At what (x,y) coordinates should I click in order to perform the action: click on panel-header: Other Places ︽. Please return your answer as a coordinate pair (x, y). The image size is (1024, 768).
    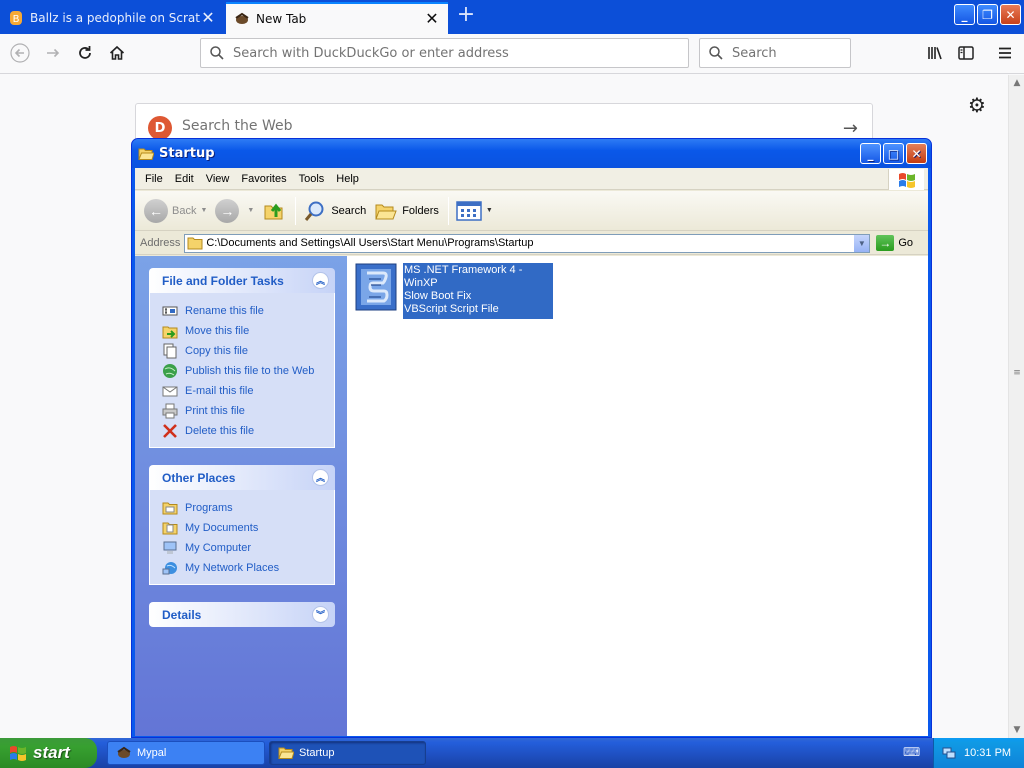
    Looking at the image, I should click on (242, 477).